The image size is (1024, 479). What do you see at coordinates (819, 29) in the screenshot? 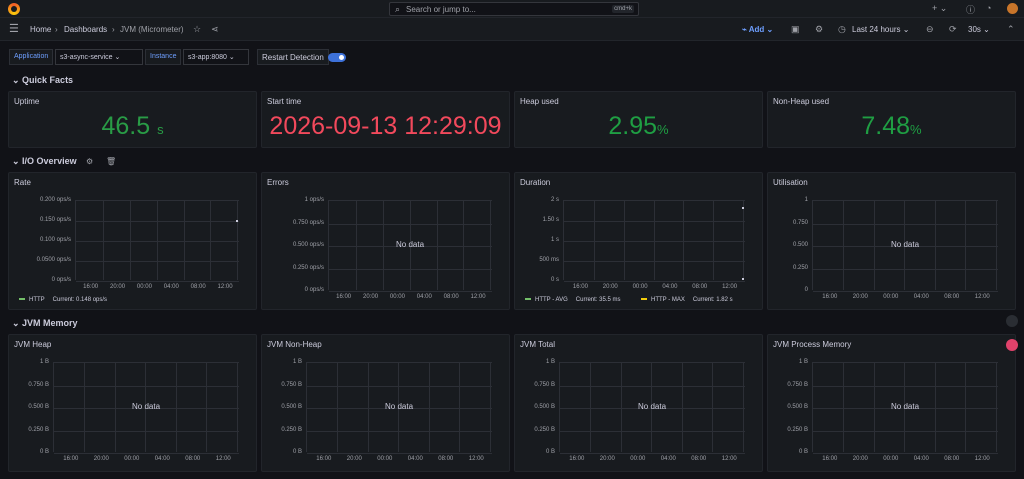
I see `gear-icon: ⚙` at bounding box center [819, 29].